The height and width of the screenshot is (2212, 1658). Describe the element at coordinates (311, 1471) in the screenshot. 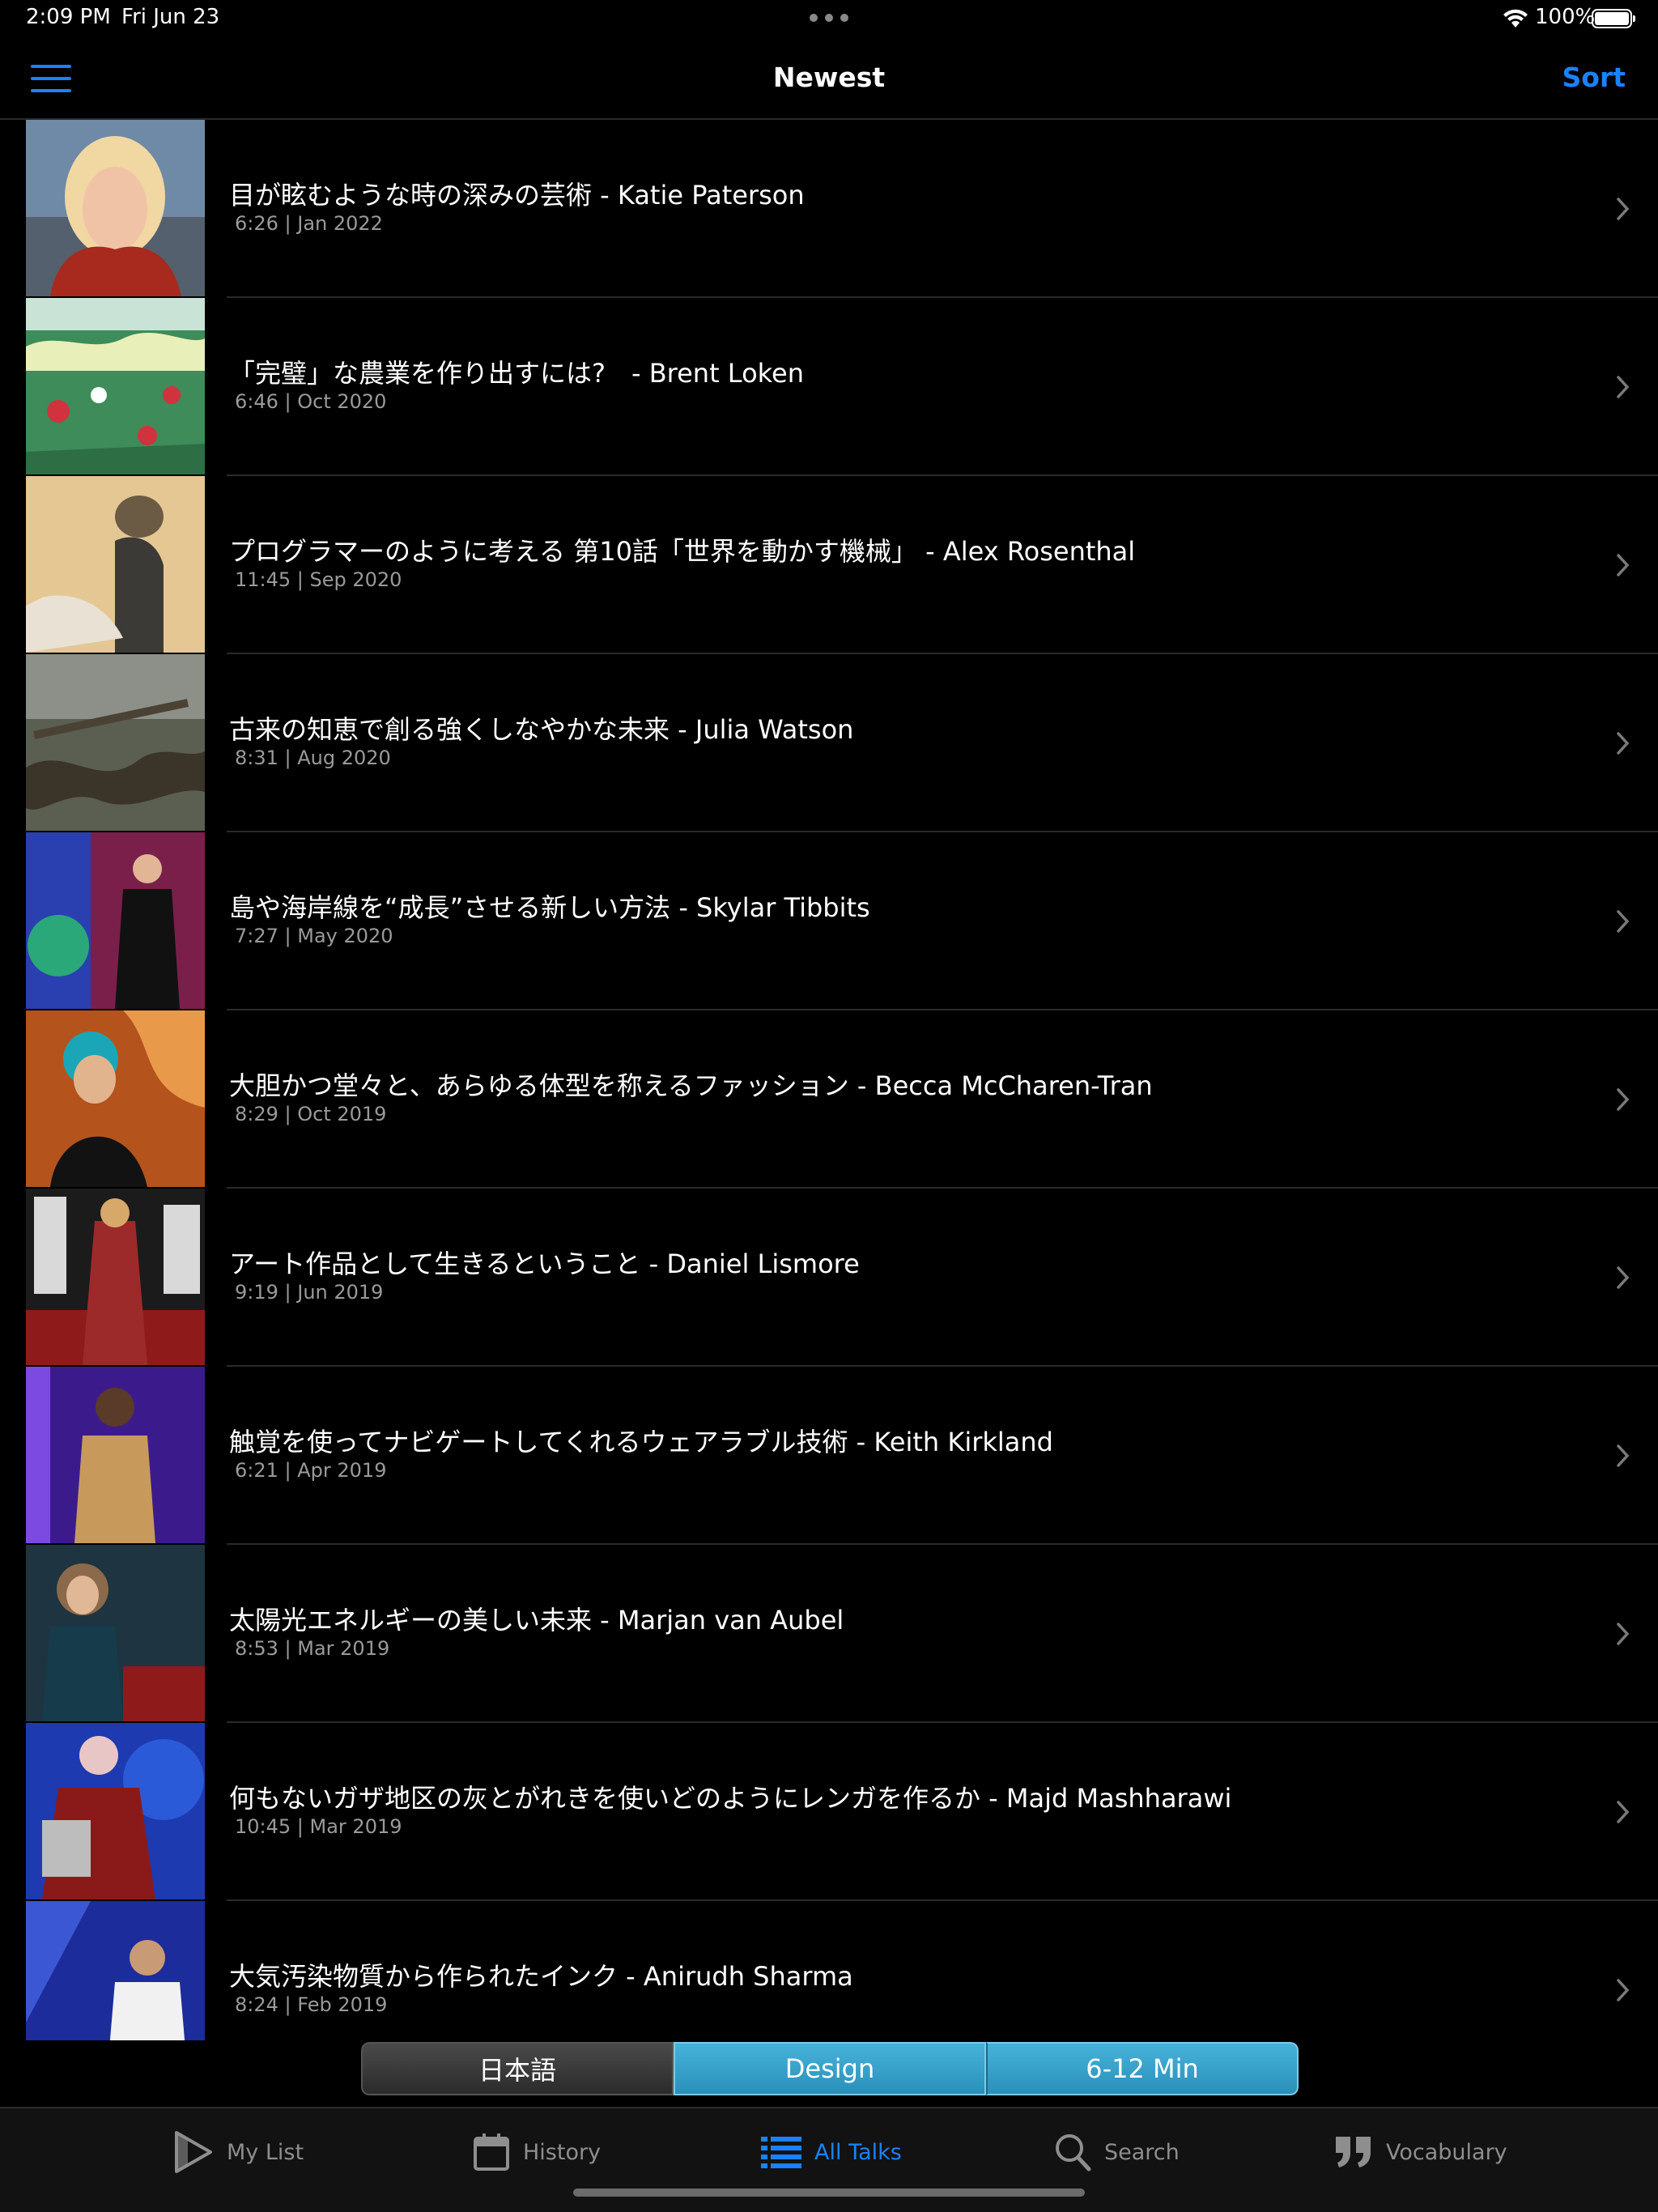

I see `talk-meta: 6:21 | Apr 2019` at that location.